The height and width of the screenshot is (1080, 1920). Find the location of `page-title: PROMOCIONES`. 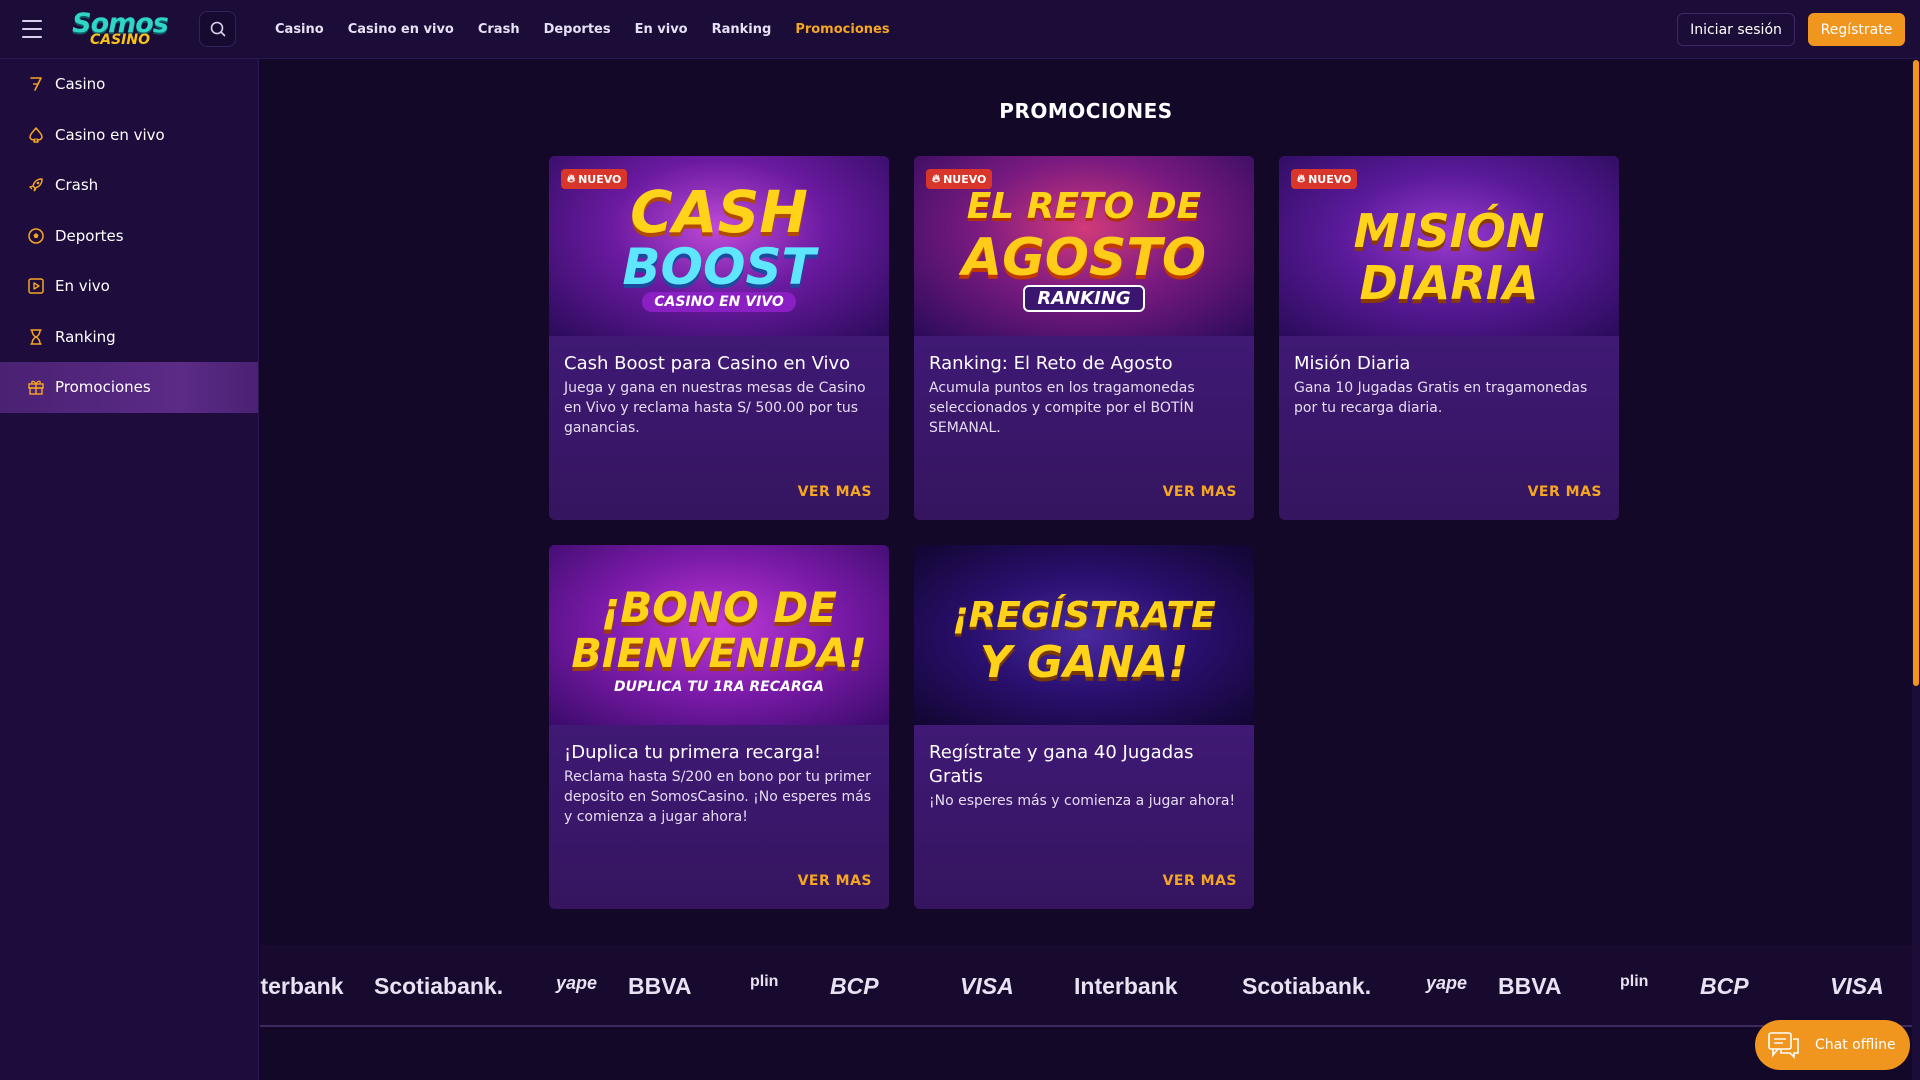

page-title: PROMOCIONES is located at coordinates (1086, 111).